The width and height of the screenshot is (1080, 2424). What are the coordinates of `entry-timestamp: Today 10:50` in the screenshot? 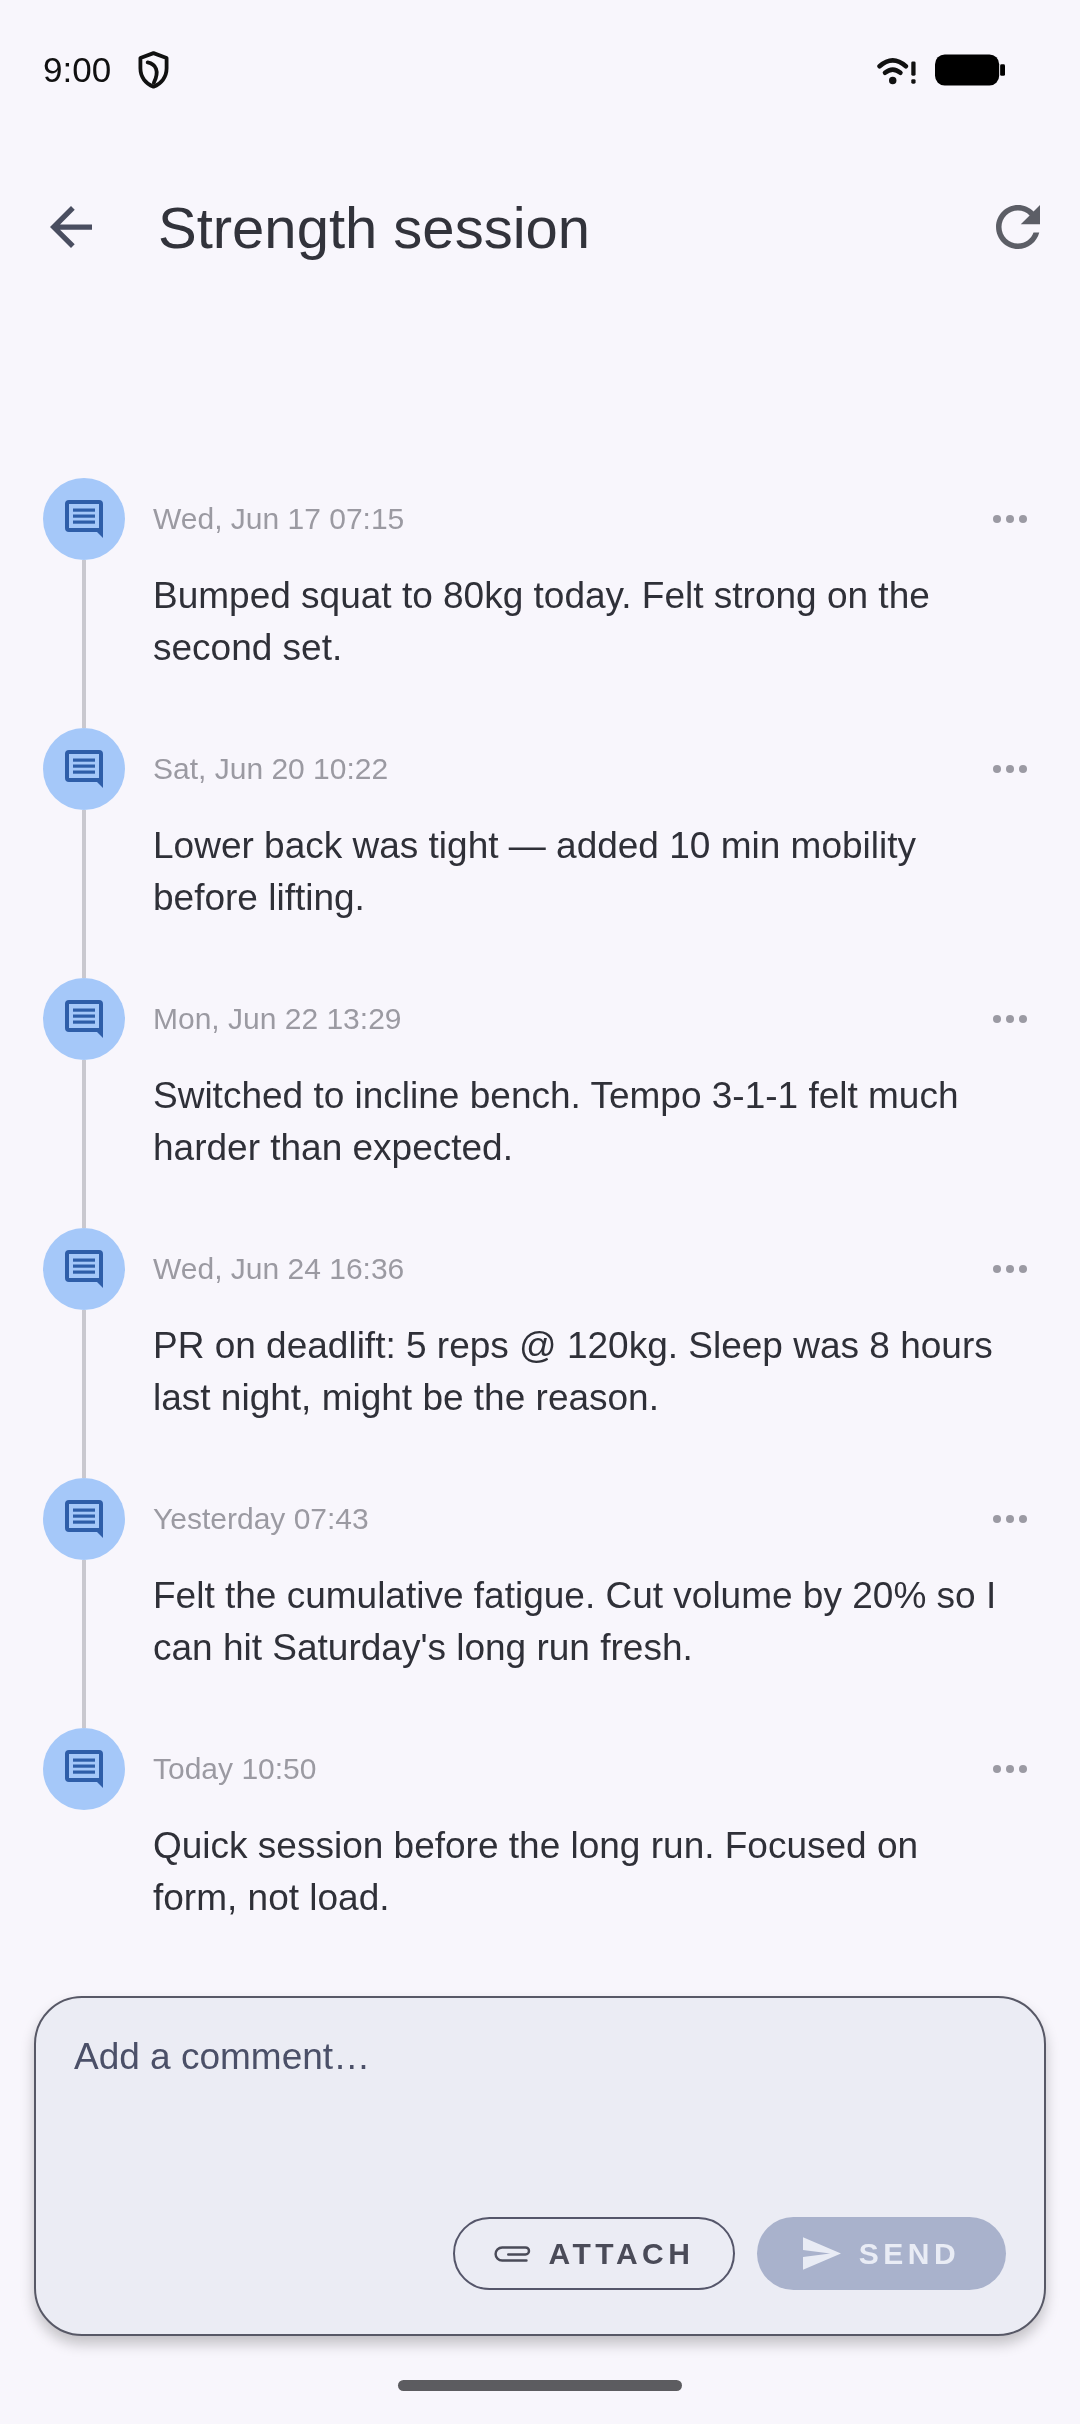 It's located at (235, 1769).